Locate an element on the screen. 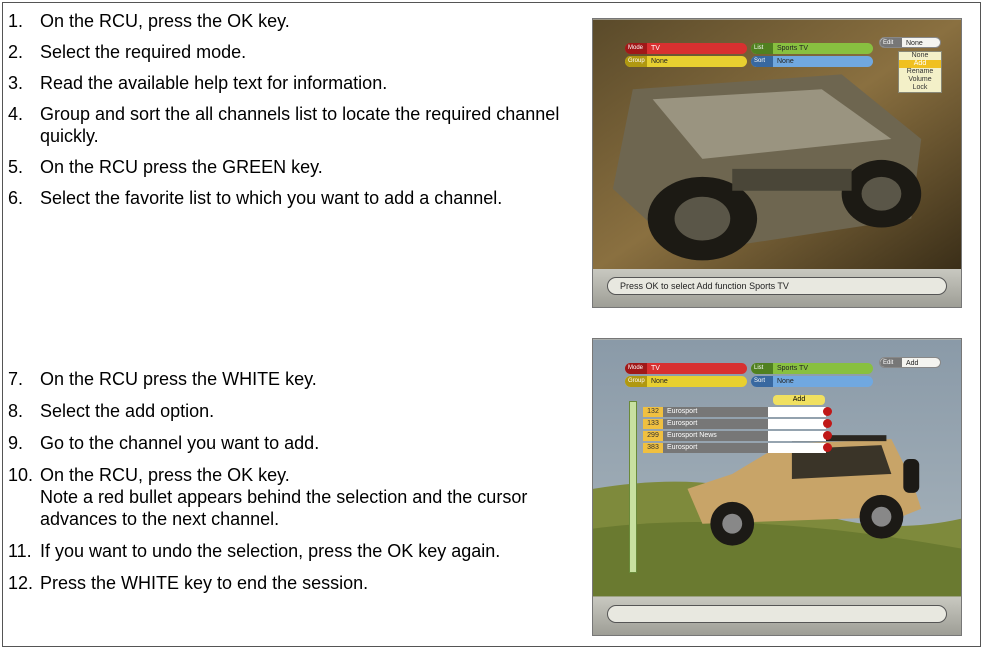 The height and width of the screenshot is (650, 984). channel-number: 133 is located at coordinates (653, 424).